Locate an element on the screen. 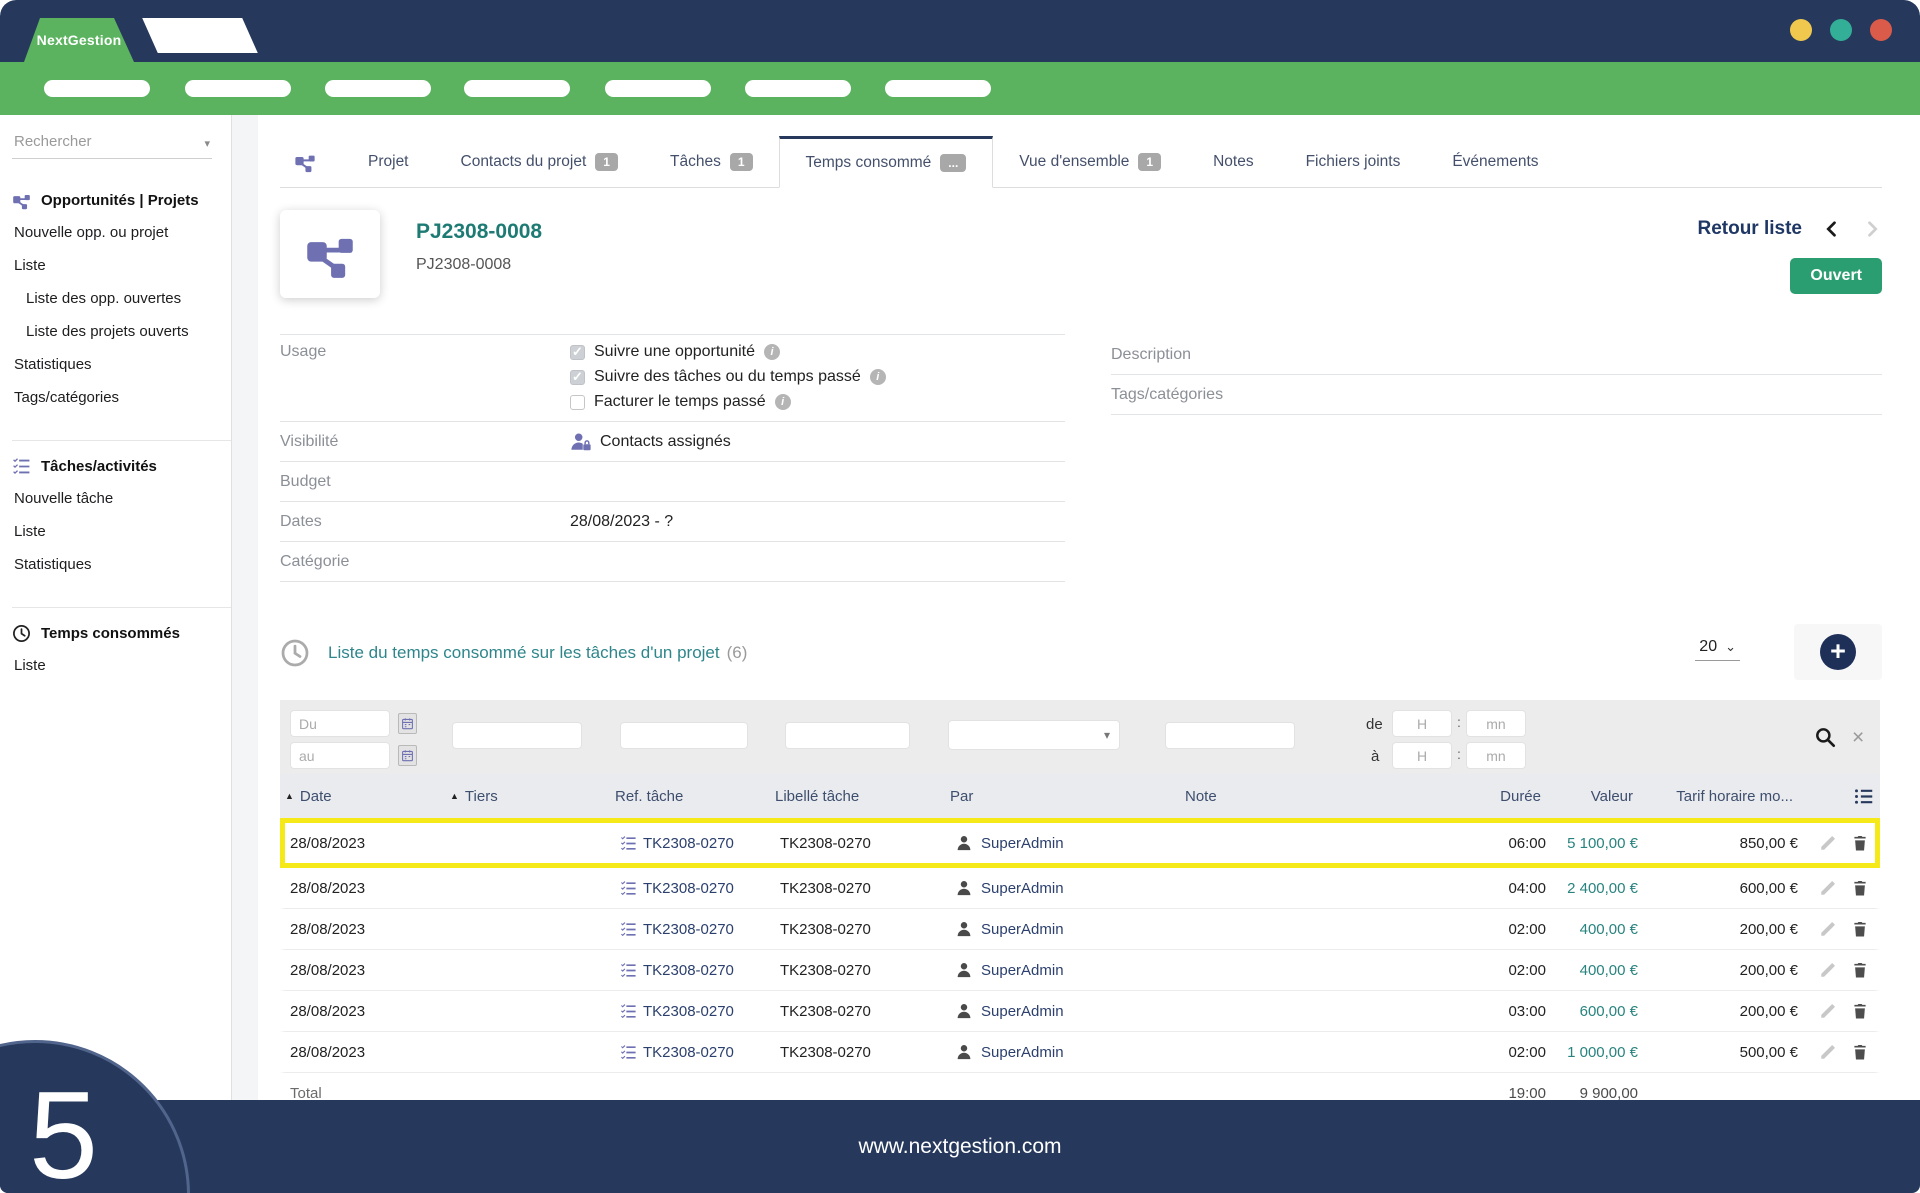 This screenshot has width=1920, height=1193. nav-pill-placeholder is located at coordinates (97, 88).